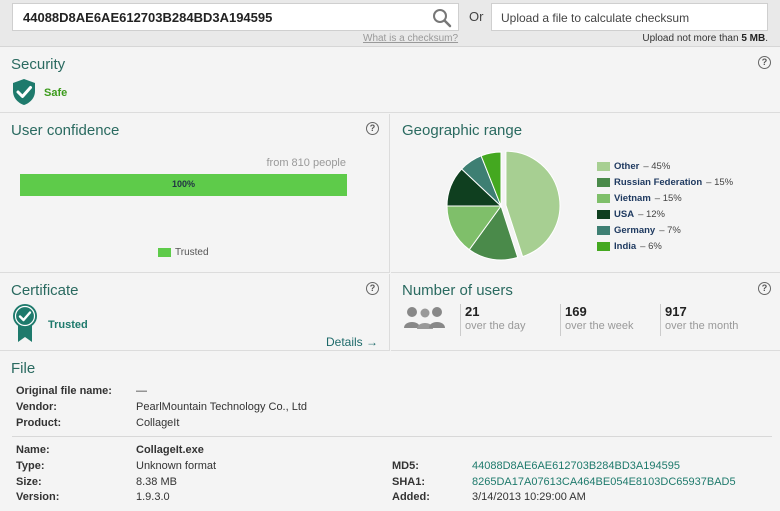 This screenshot has height=511, width=780. Describe the element at coordinates (476, 16) in the screenshot. I see `or-label: Or` at that location.